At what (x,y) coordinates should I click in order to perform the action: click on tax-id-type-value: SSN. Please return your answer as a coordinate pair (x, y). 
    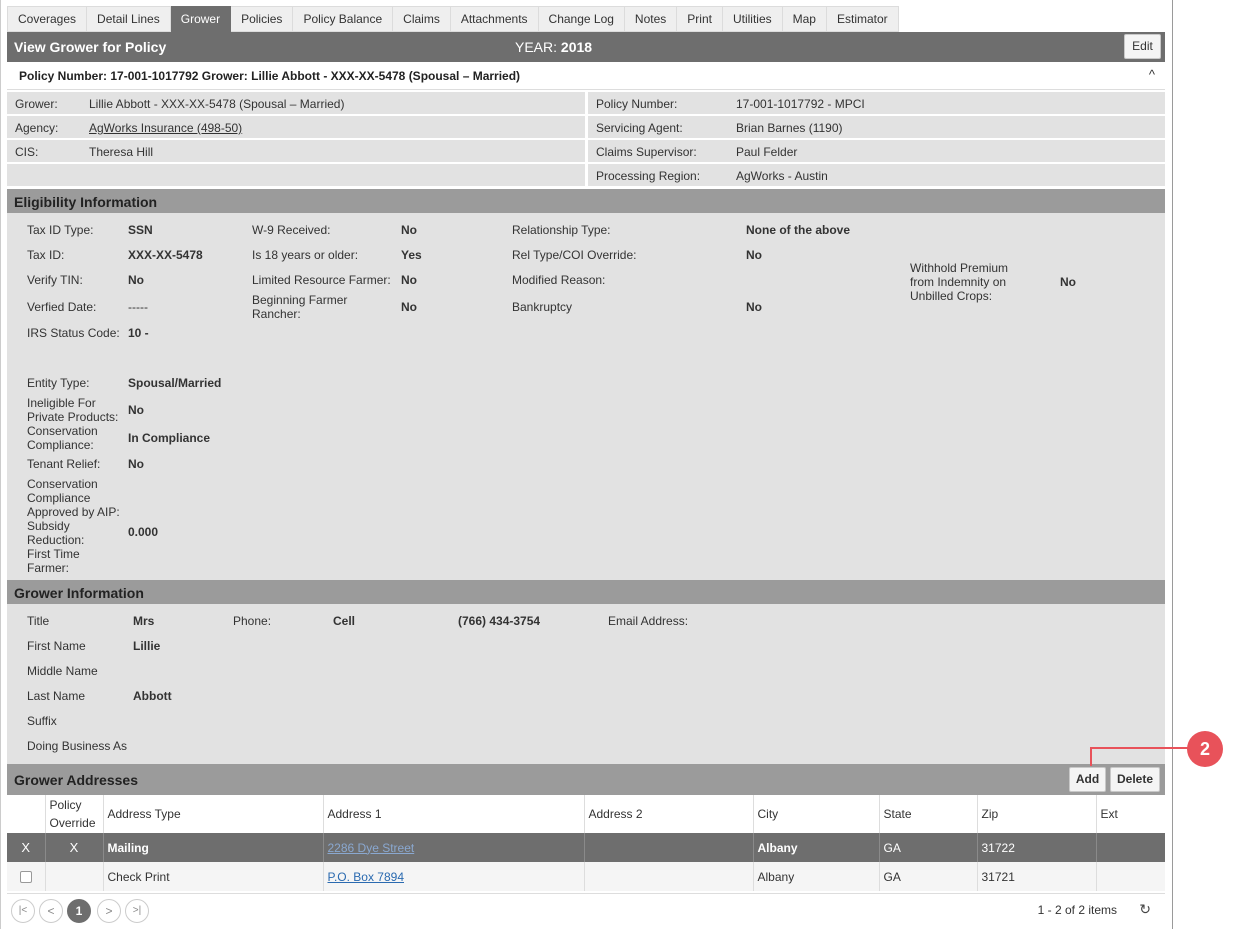
    Looking at the image, I should click on (140, 230).